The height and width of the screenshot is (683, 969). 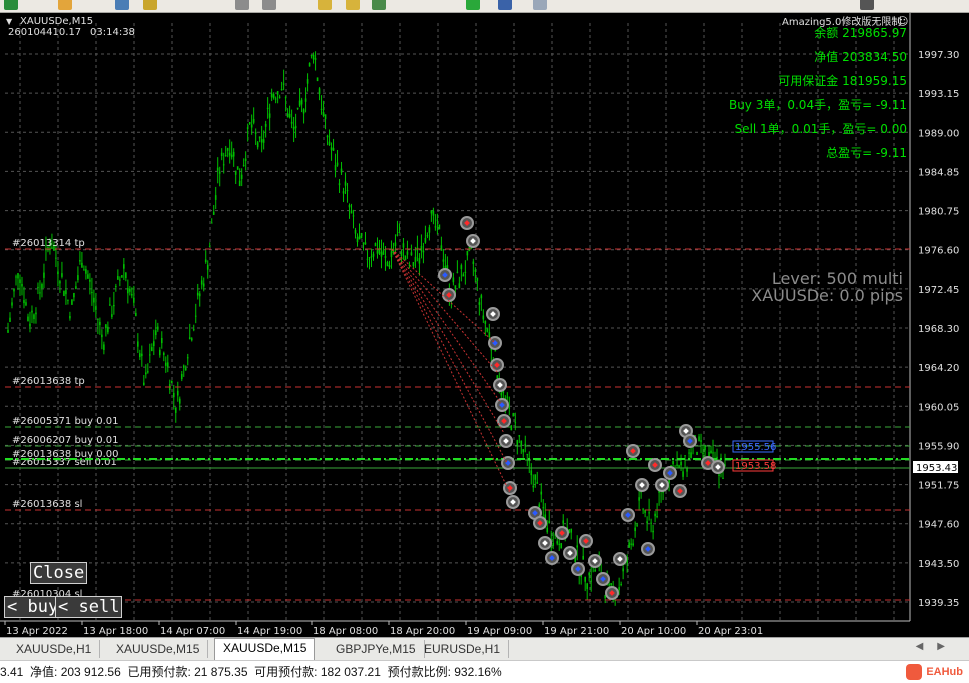 I want to click on zoom-in-icon, so click(x=325, y=5).